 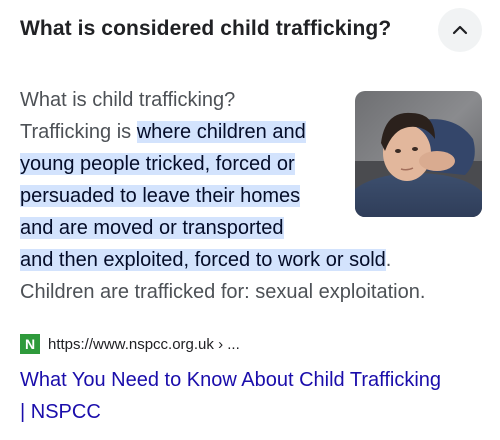 What do you see at coordinates (30, 344) in the screenshot?
I see `nspcc-favicon: N` at bounding box center [30, 344].